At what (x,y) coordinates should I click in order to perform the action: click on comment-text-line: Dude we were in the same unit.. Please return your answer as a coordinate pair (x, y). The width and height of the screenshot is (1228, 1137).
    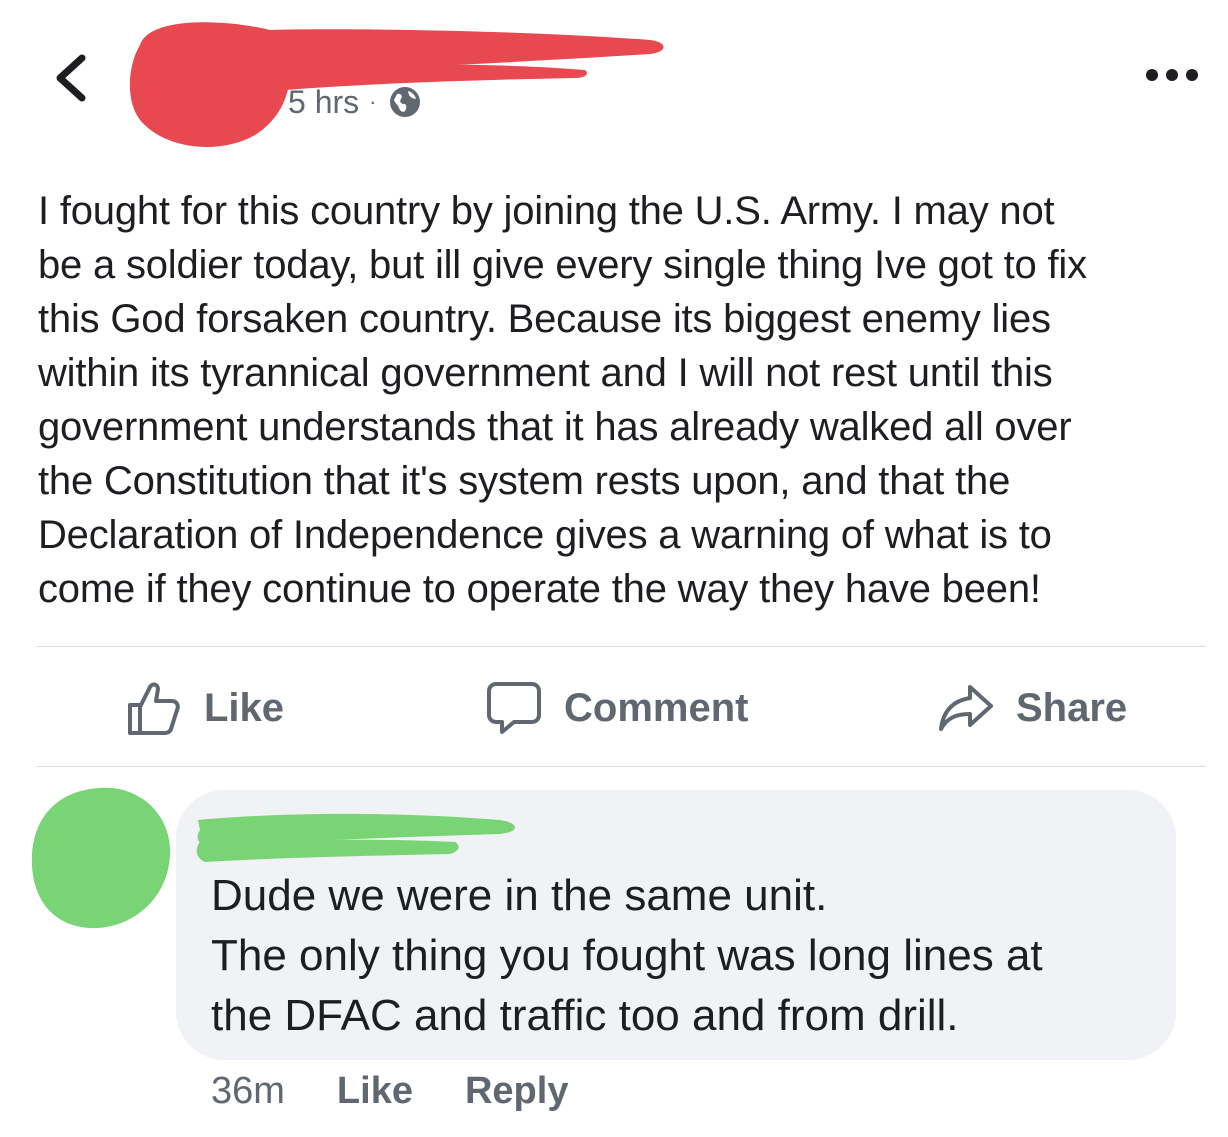
    Looking at the image, I should click on (519, 895).